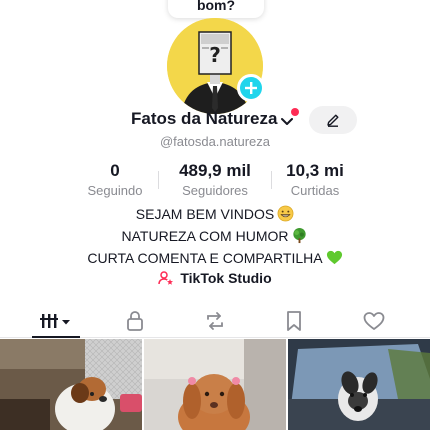  Describe the element at coordinates (334, 260) in the screenshot. I see `green-heart-icon` at that location.